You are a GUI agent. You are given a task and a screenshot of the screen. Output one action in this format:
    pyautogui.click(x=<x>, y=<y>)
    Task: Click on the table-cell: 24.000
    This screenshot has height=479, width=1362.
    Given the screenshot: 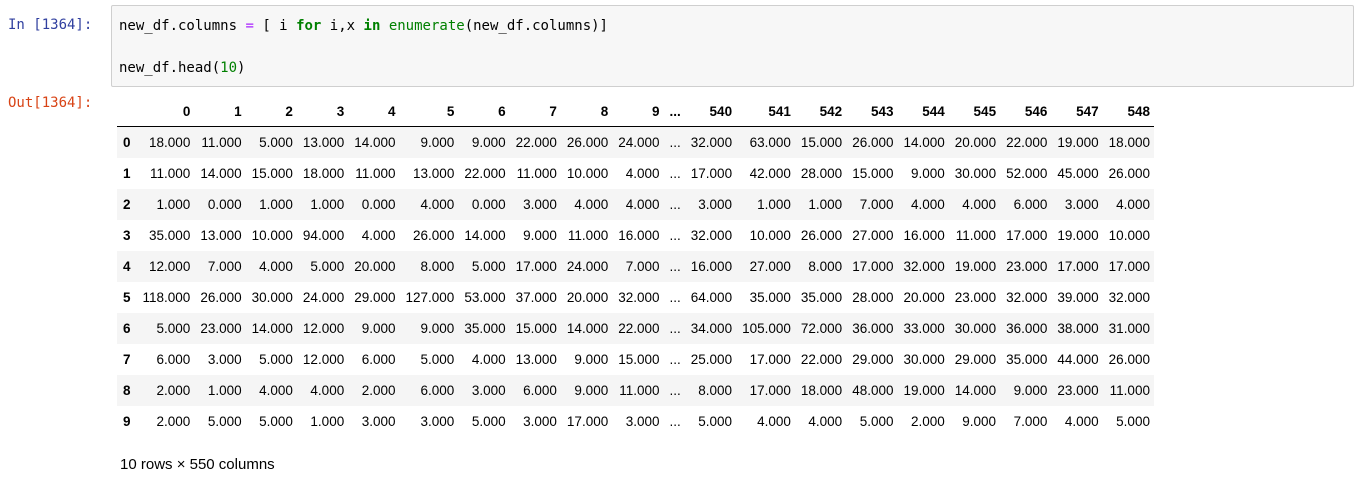 What is the action you would take?
    pyautogui.click(x=639, y=142)
    